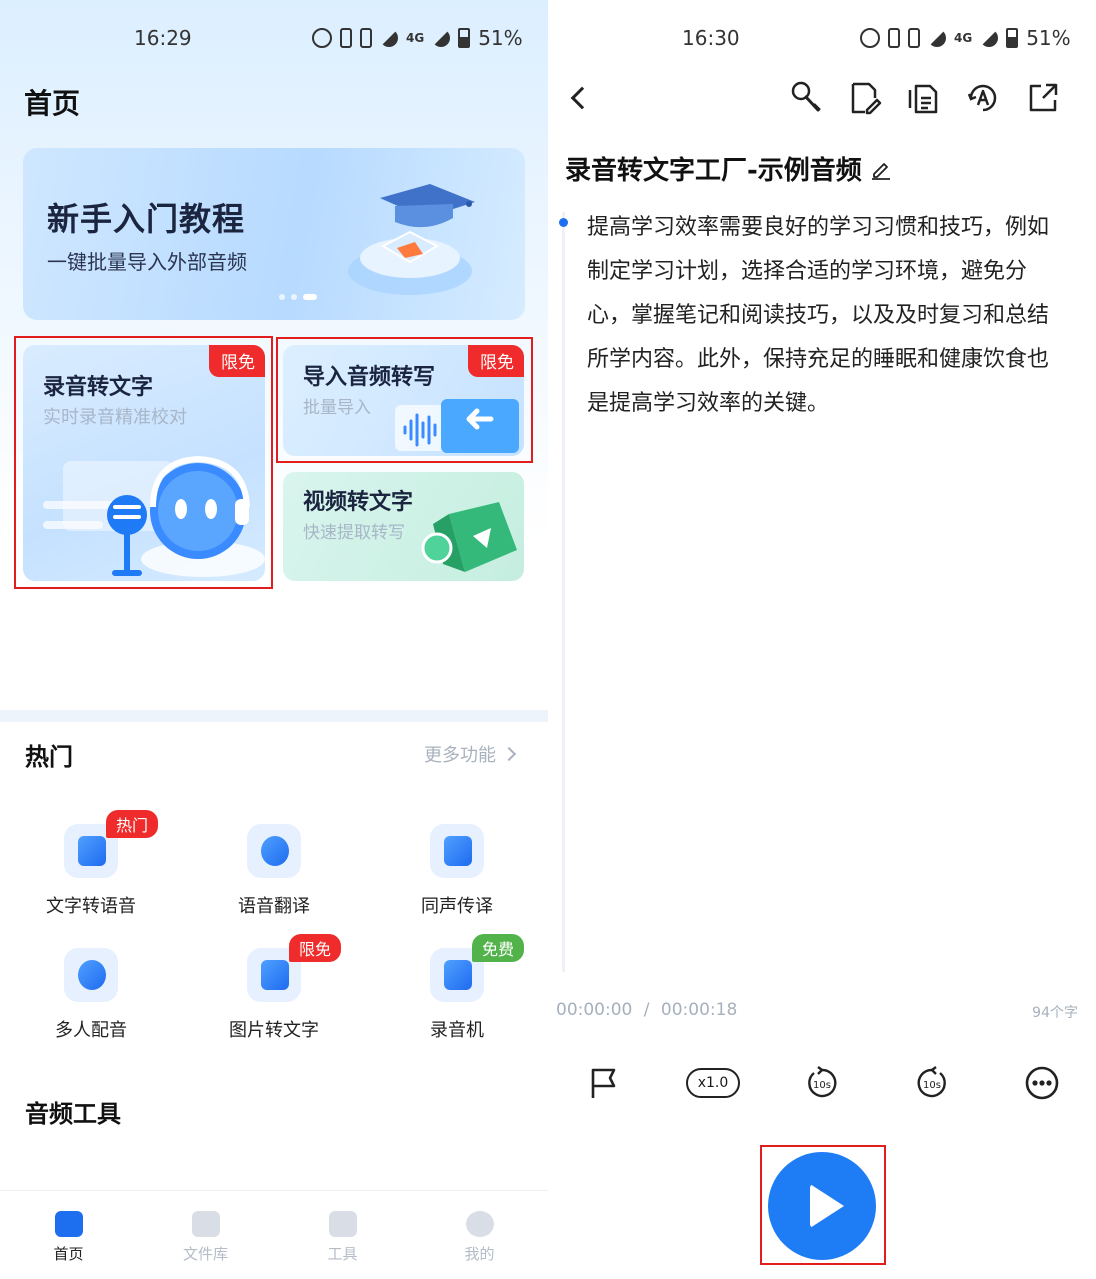 This screenshot has width=1096, height=1279. I want to click on banner-title: 新手入门教程, so click(146, 219).